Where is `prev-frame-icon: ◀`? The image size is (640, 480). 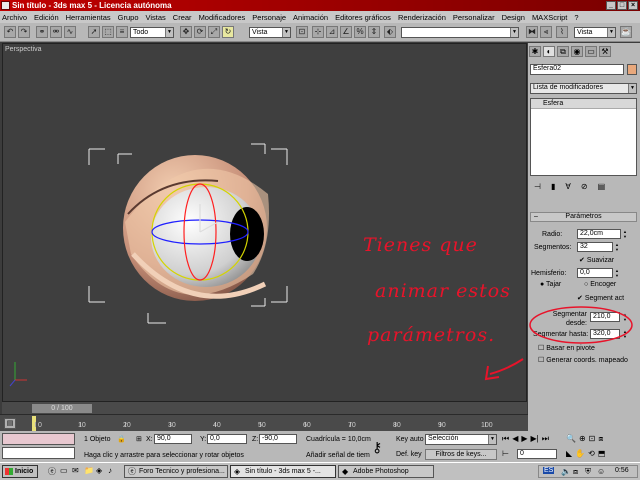 prev-frame-icon: ◀ is located at coordinates (515, 439).